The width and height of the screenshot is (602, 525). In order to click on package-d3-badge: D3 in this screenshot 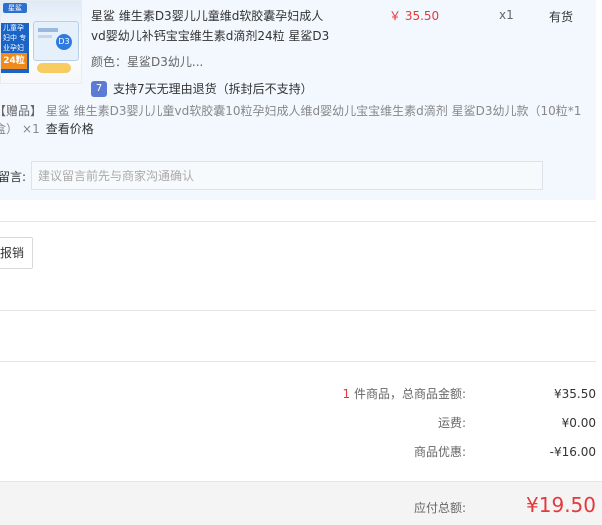, I will do `click(64, 42)`.